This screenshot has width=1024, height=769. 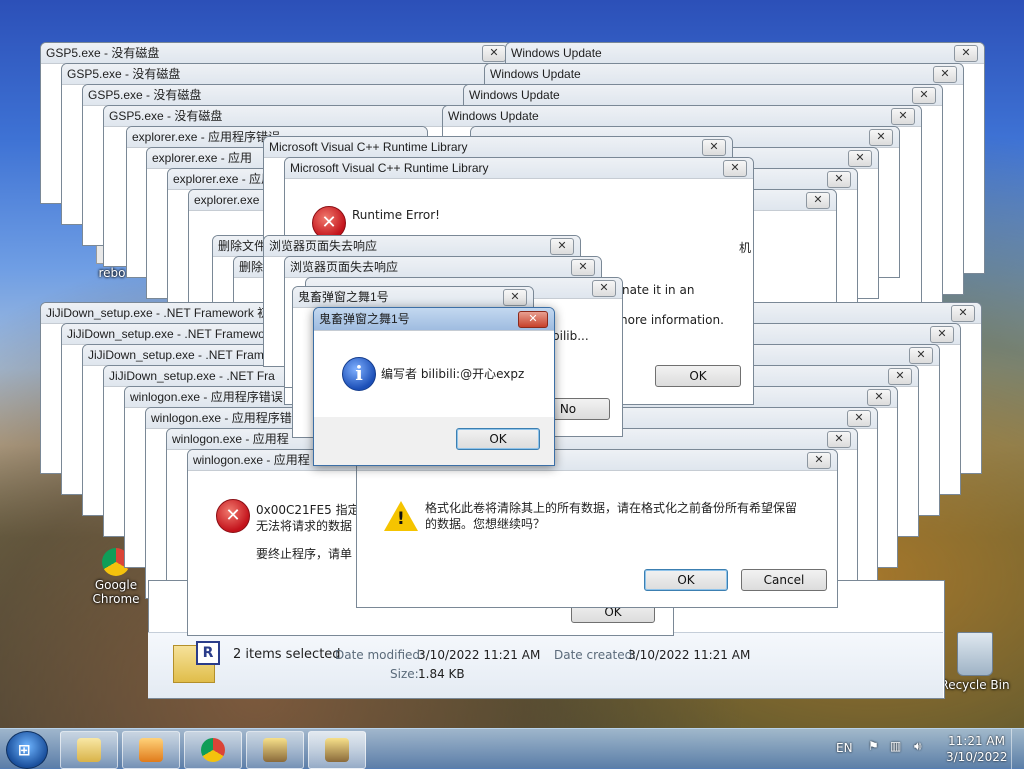 What do you see at coordinates (976, 741) in the screenshot?
I see `clock-time: 11:21 AM` at bounding box center [976, 741].